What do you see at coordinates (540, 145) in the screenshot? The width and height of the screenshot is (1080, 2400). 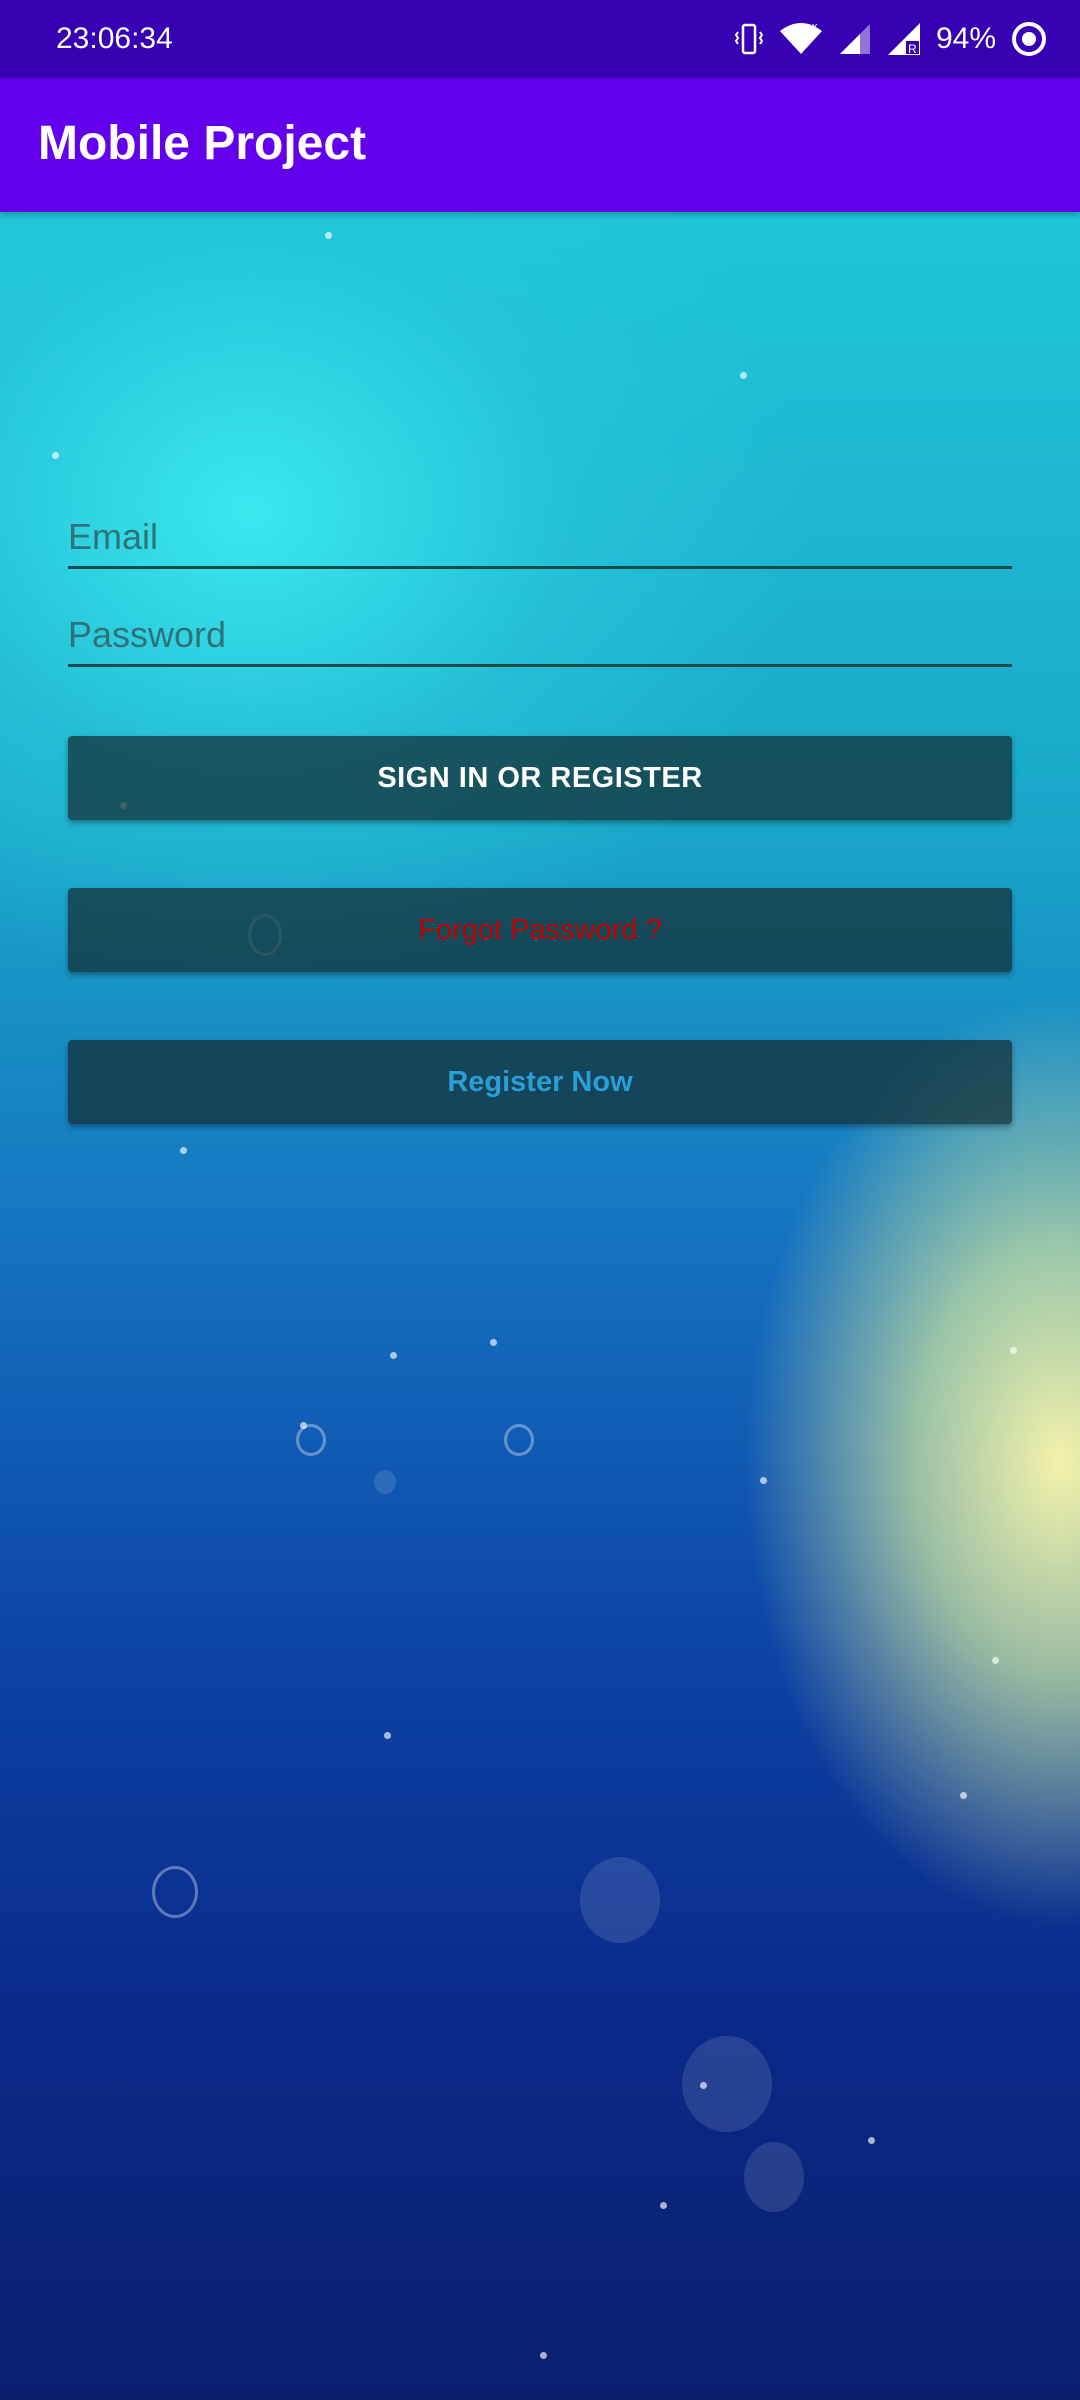 I see `app-bar: Mobile Project` at bounding box center [540, 145].